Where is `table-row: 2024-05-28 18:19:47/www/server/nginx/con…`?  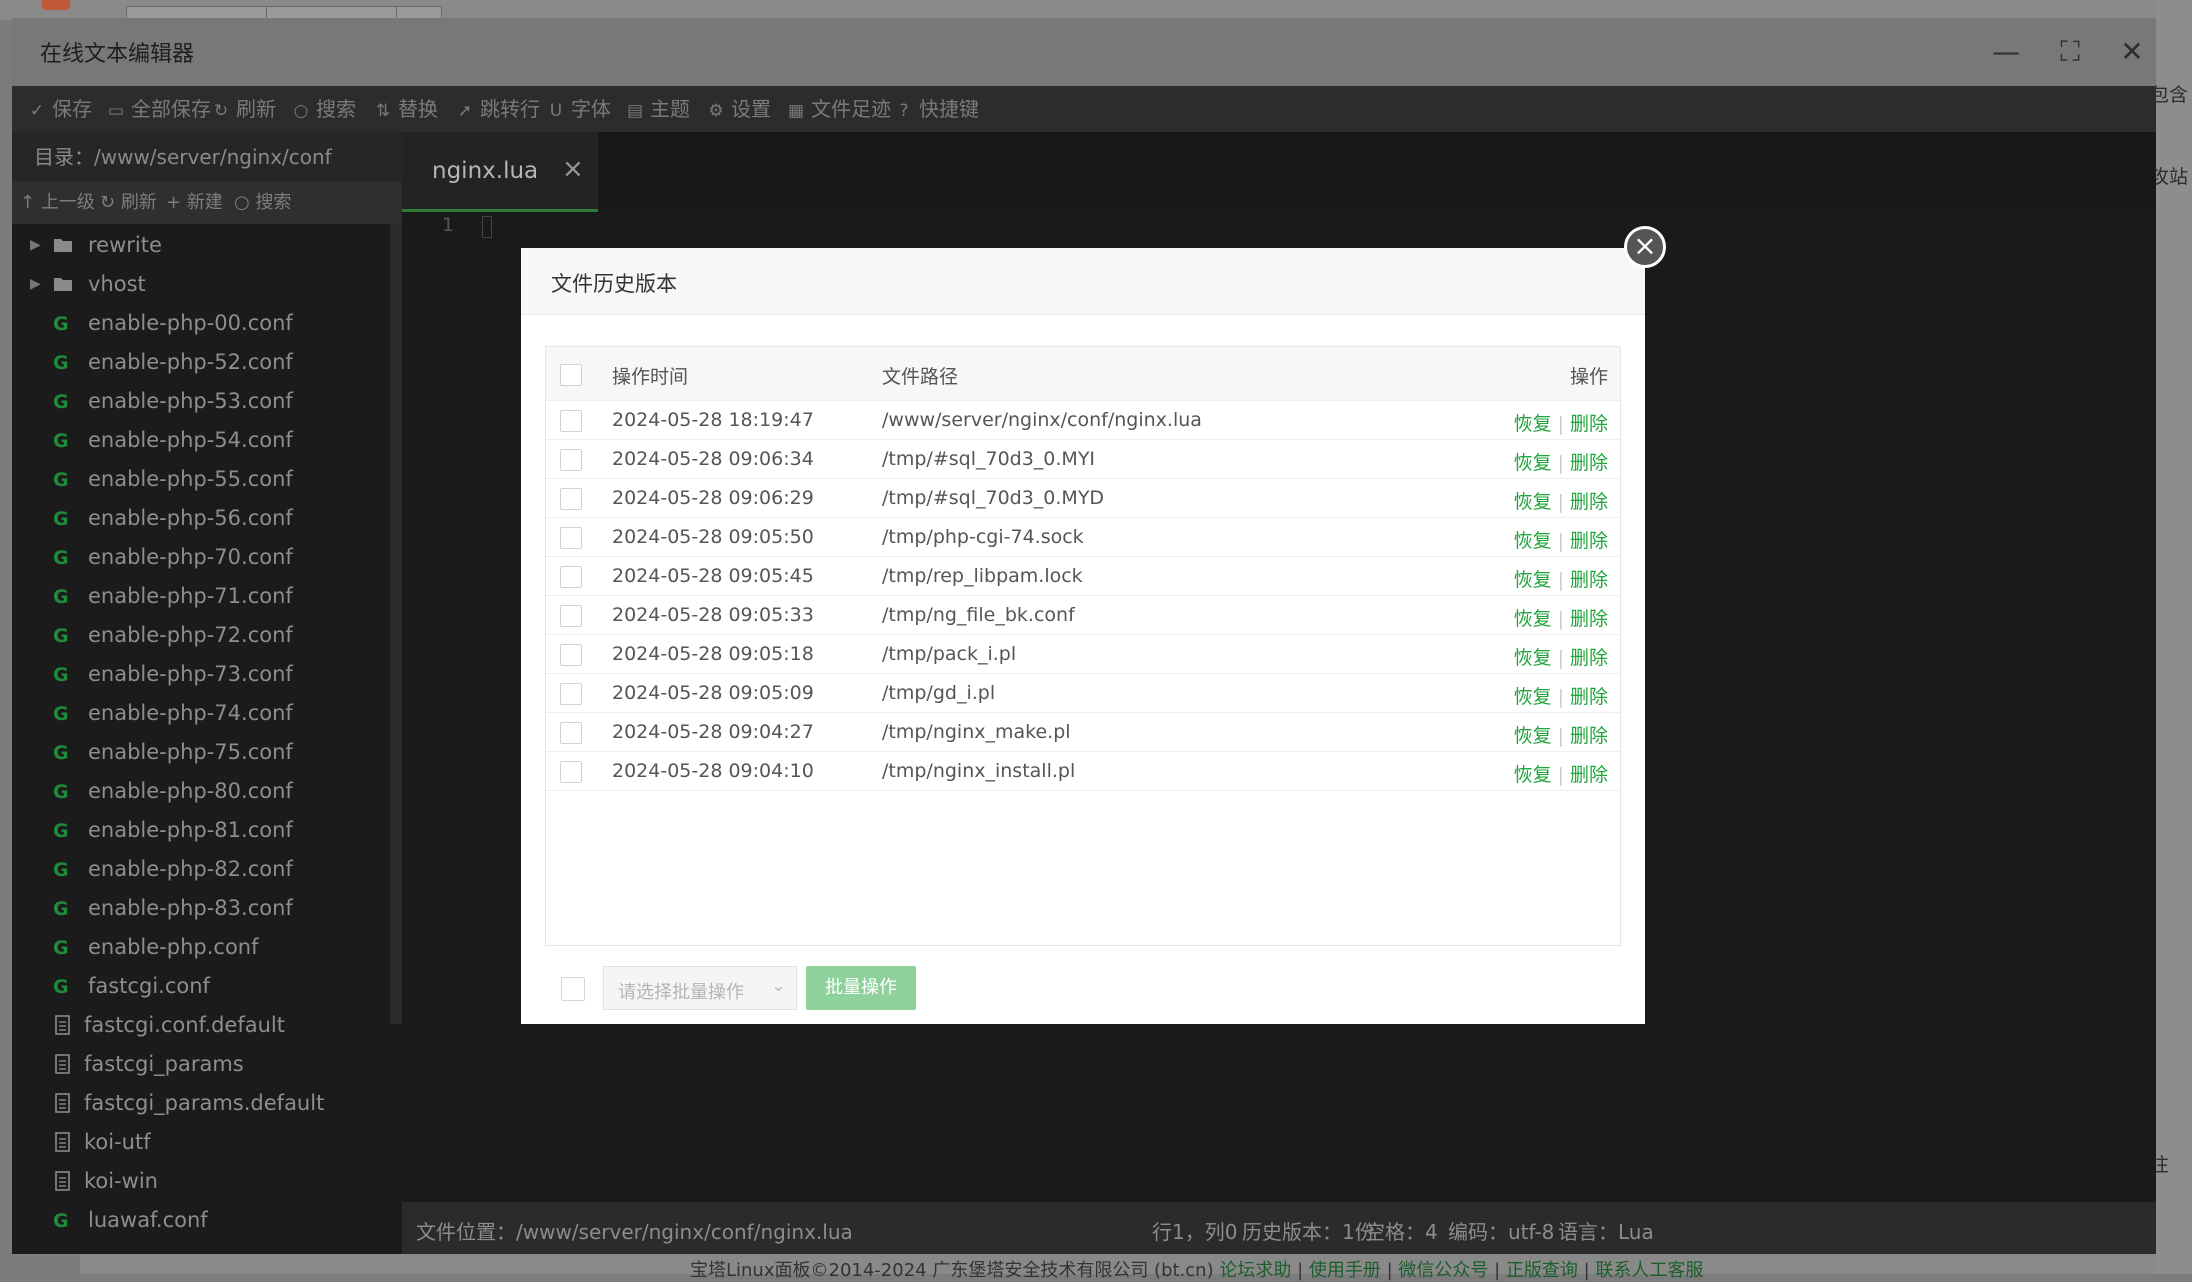
table-row: 2024-05-28 18:19:47/www/server/nginx/con… is located at coordinates (1083, 420).